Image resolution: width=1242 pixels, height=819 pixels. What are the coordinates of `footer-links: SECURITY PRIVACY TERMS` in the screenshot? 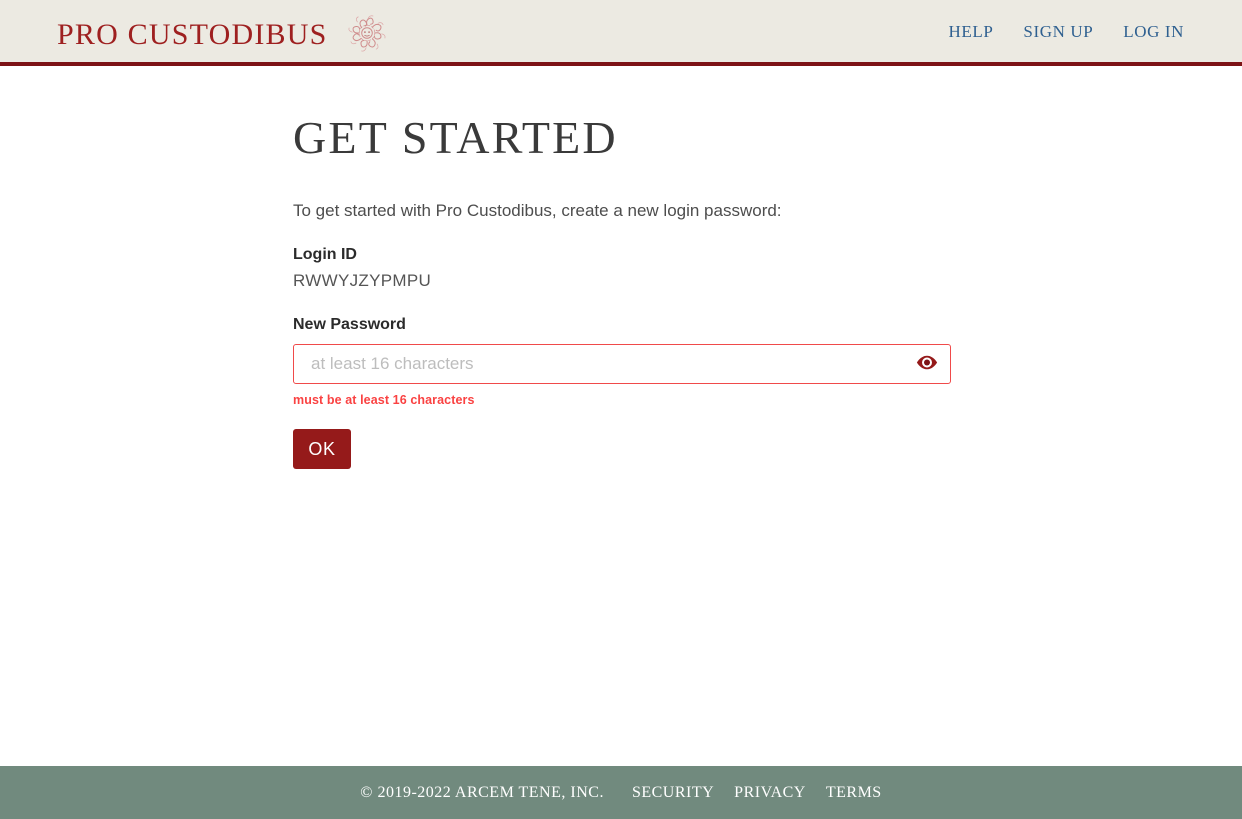 It's located at (757, 793).